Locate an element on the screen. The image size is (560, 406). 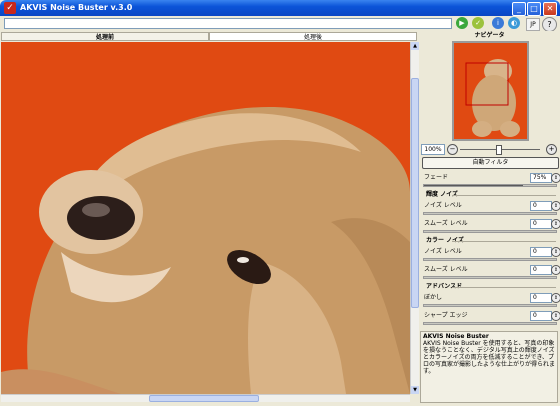
akvis-logo-icon: ✓ is located at coordinates (10, 8).